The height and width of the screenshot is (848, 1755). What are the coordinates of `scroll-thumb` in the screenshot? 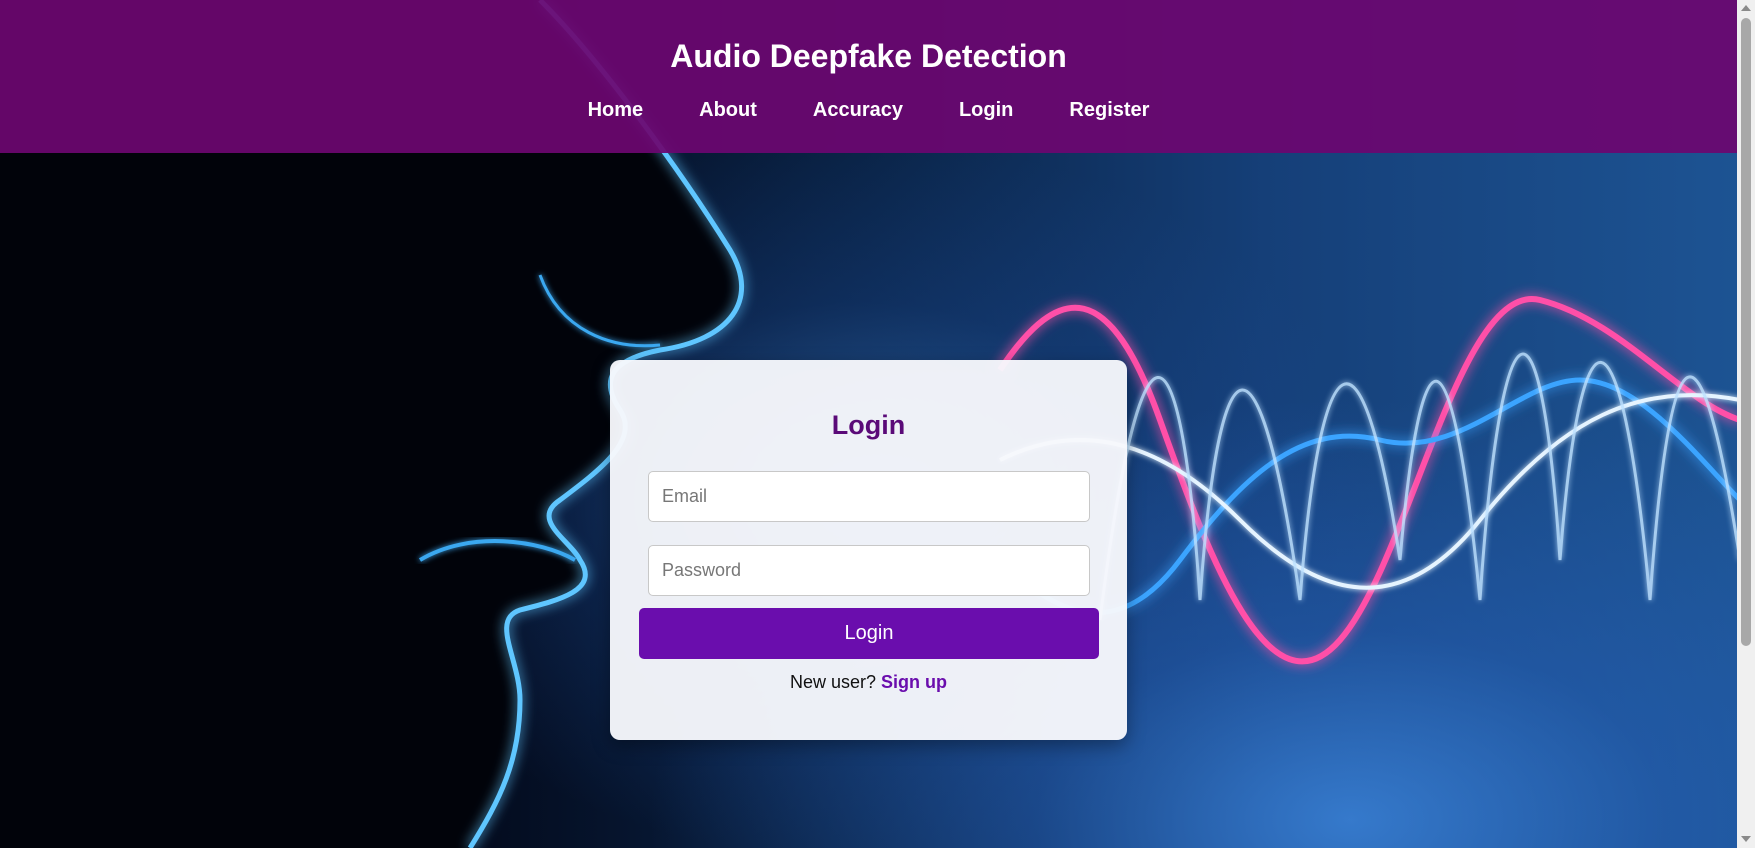 It's located at (1746, 332).